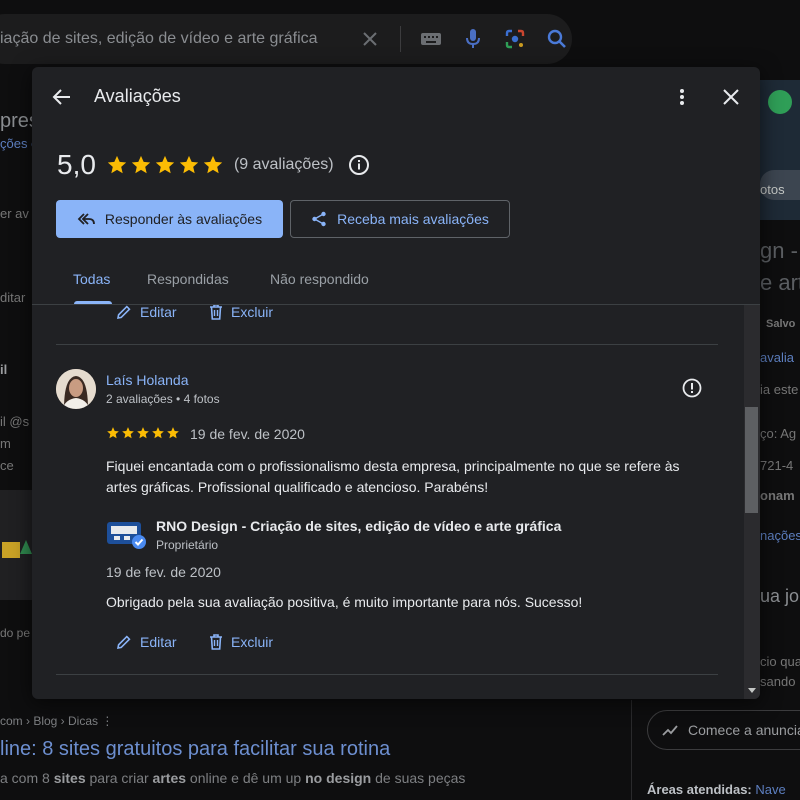 This screenshot has width=800, height=800. Describe the element at coordinates (76, 389) in the screenshot. I see `avatar` at that location.